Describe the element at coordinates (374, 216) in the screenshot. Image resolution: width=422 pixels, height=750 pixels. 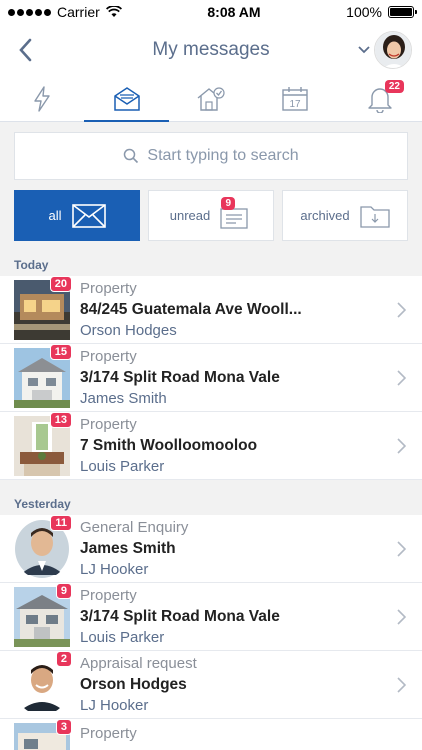
I see `folder-icon` at that location.